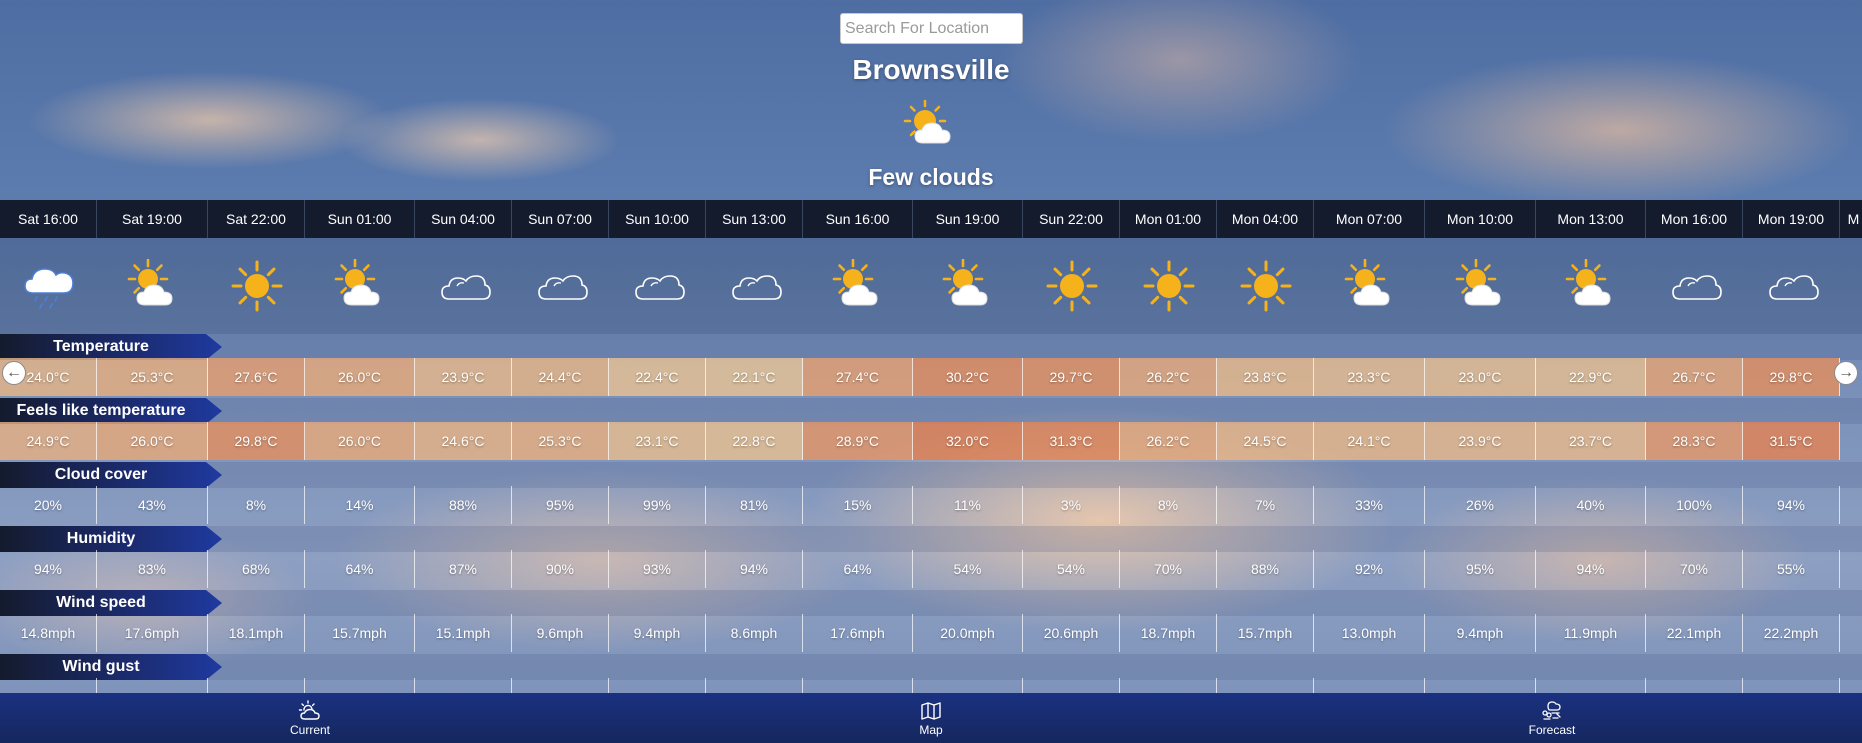  What do you see at coordinates (657, 569) in the screenshot?
I see `value-cell: 93%` at bounding box center [657, 569].